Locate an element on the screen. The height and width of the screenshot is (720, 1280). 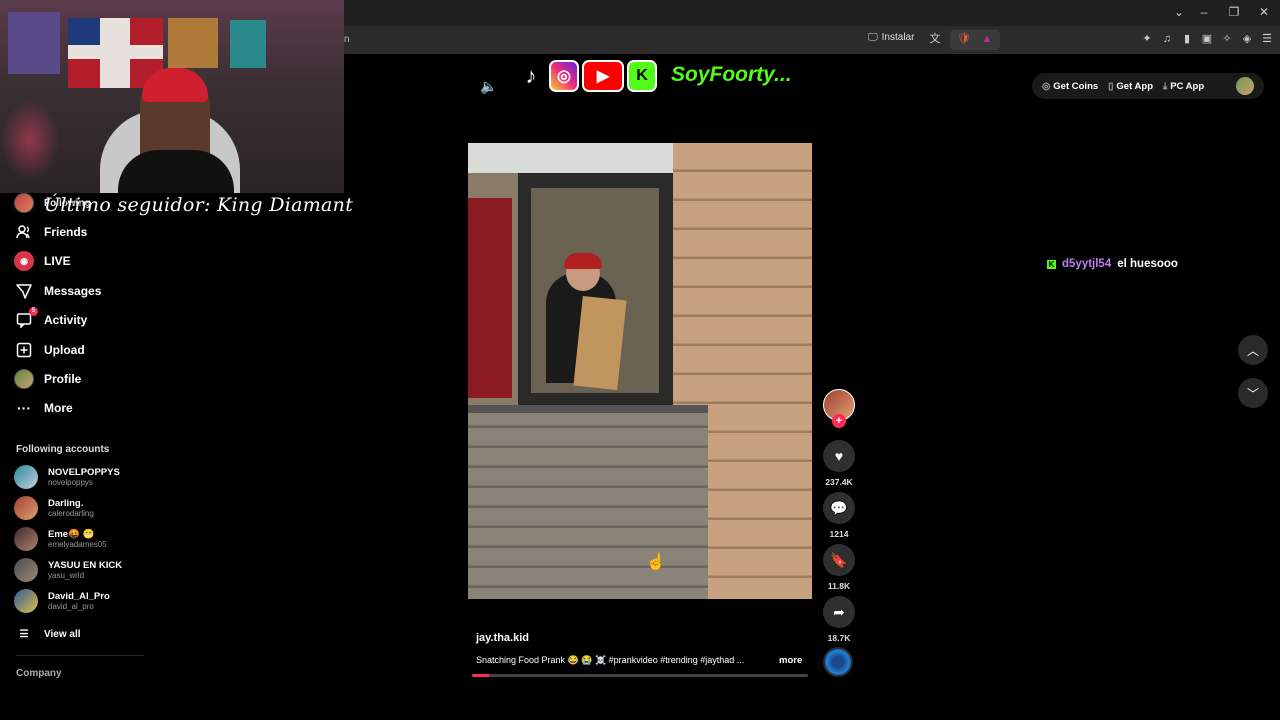
chat-message: K d5yytjl54 el huesooo is located at coordinates (1112, 264).